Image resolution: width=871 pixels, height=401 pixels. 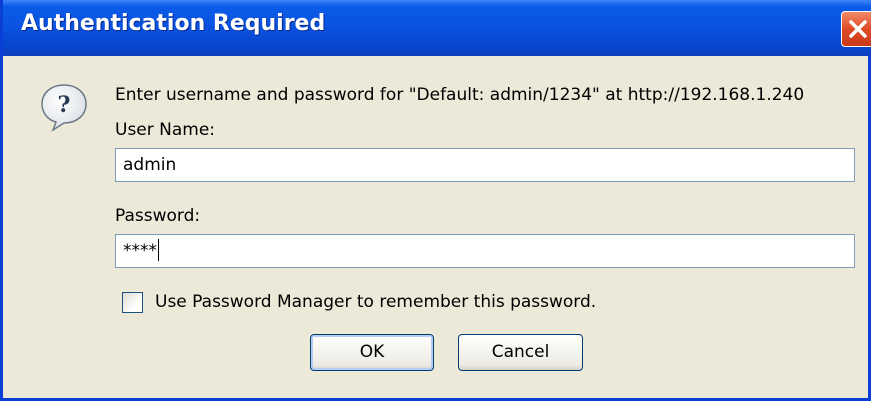 I want to click on username-field: admin, so click(x=485, y=165).